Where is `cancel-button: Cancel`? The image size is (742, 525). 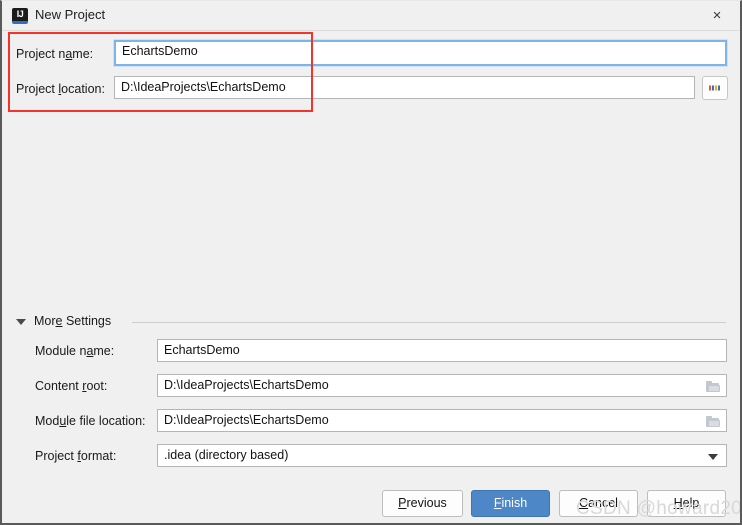
cancel-button: Cancel is located at coordinates (598, 503).